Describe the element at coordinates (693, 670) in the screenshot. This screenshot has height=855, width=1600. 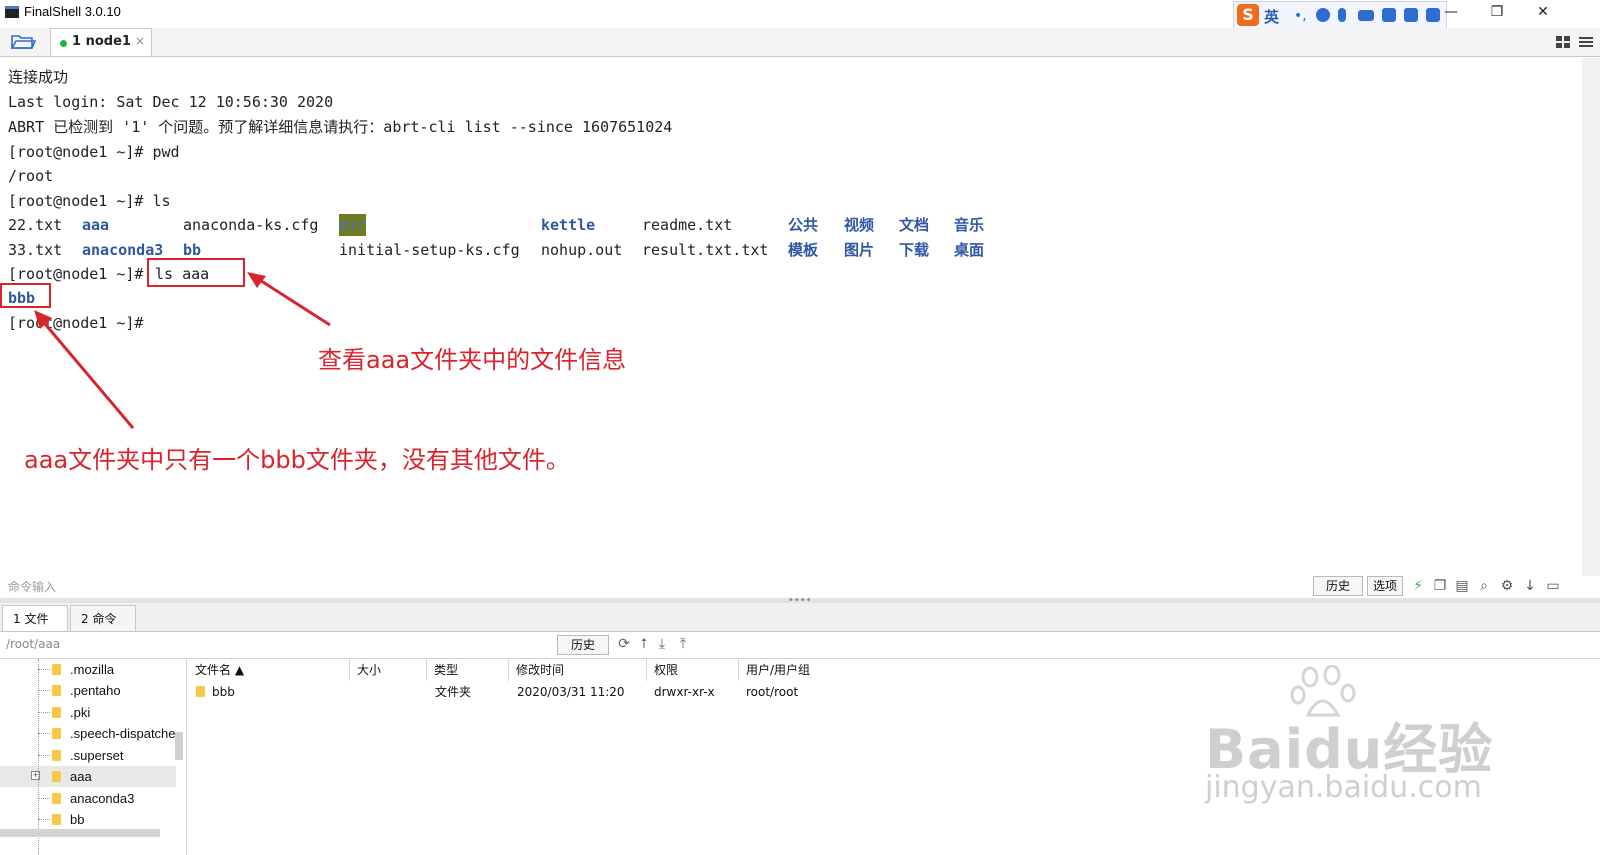
I see `column-header-permission: 权限` at that location.